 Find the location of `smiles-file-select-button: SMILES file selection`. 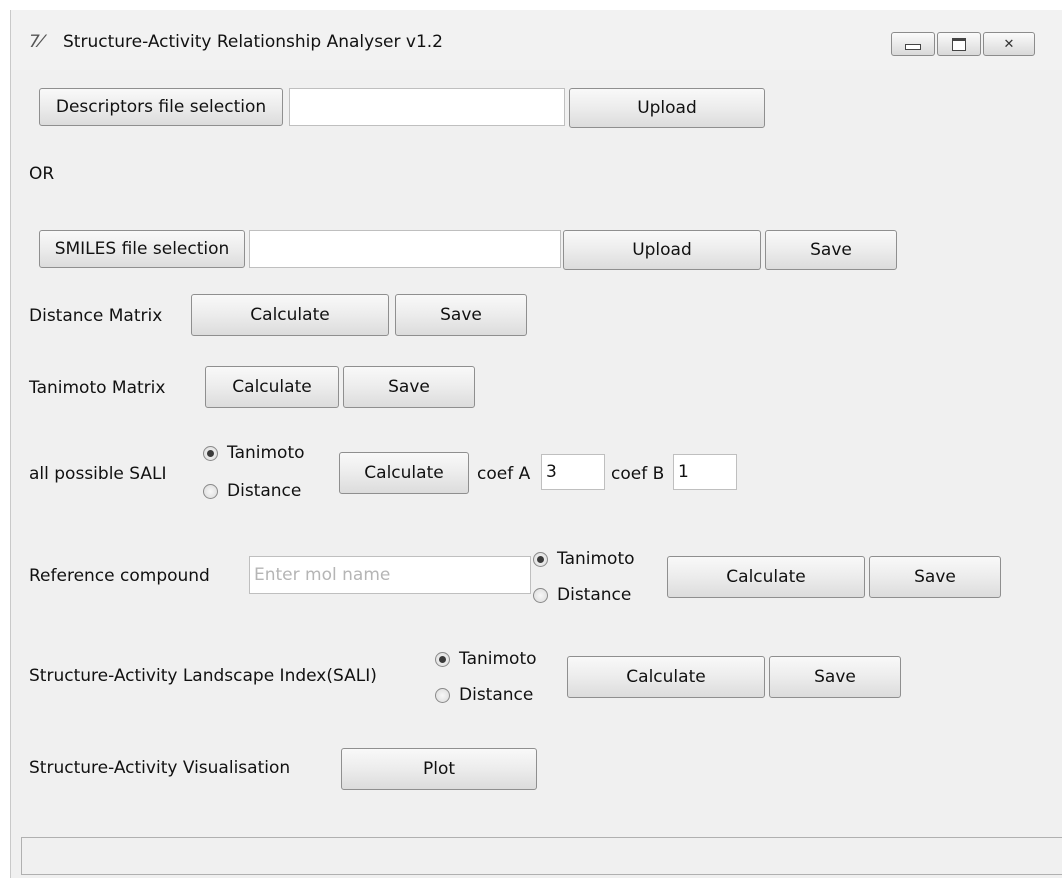

smiles-file-select-button: SMILES file selection is located at coordinates (142, 249).